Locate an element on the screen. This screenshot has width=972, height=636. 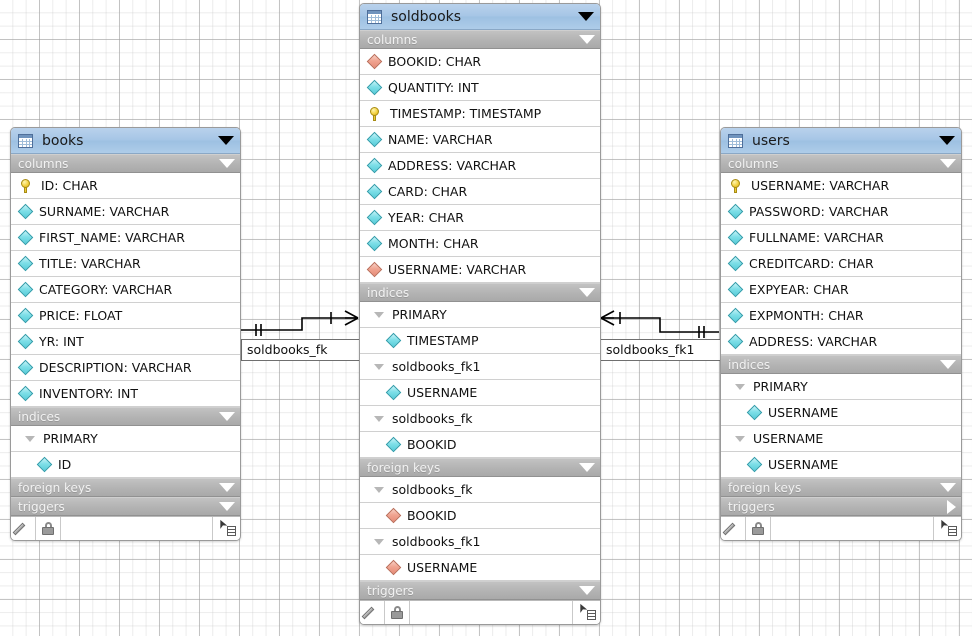
table-row: CARD: CHAR is located at coordinates (480, 192).